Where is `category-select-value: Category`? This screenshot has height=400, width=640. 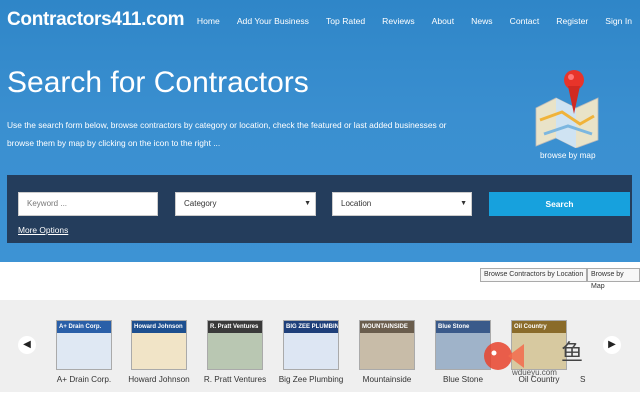
category-select-value: Category is located at coordinates (200, 203).